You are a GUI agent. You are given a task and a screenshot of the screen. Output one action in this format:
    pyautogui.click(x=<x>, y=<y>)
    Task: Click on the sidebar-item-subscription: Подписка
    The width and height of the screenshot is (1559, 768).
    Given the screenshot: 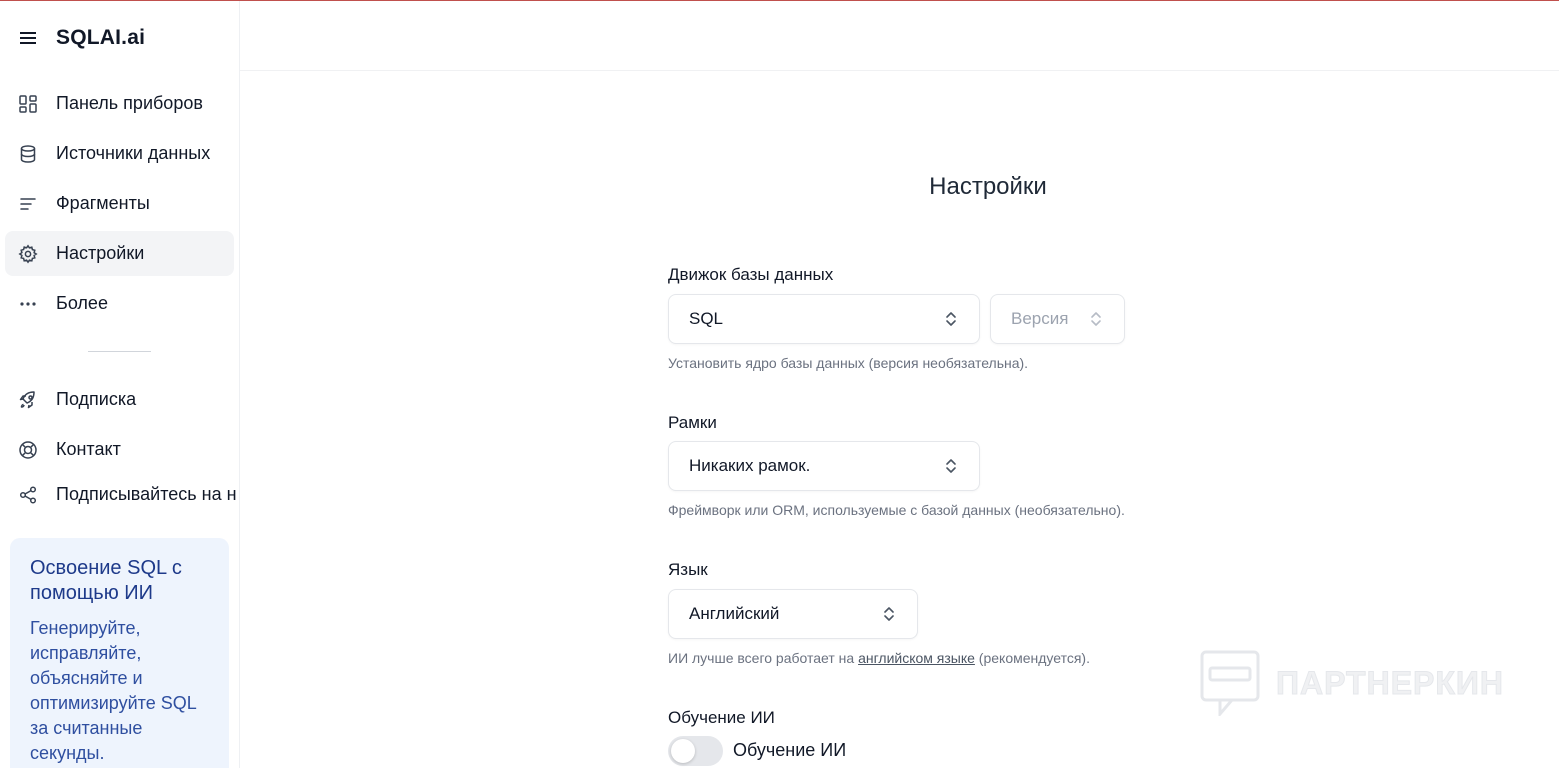 What is the action you would take?
    pyautogui.click(x=119, y=399)
    